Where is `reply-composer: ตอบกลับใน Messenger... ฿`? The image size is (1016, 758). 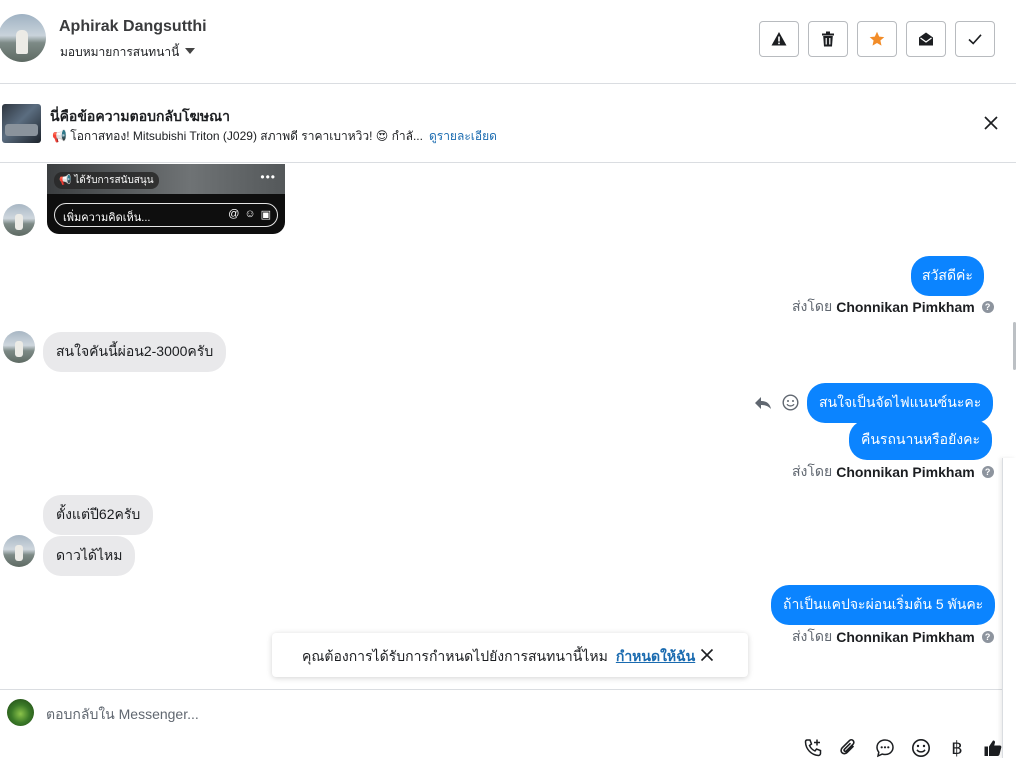 reply-composer: ตอบกลับใน Messenger... ฿ is located at coordinates (501, 723).